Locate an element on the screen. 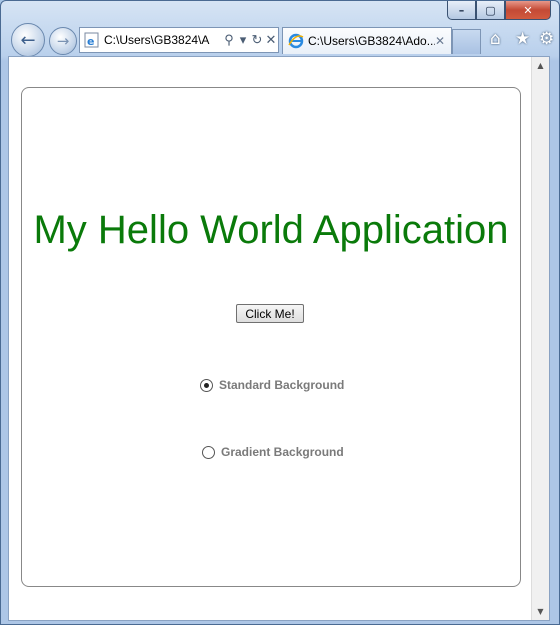 The width and height of the screenshot is (560, 625). minimize-button: – is located at coordinates (461, 10).